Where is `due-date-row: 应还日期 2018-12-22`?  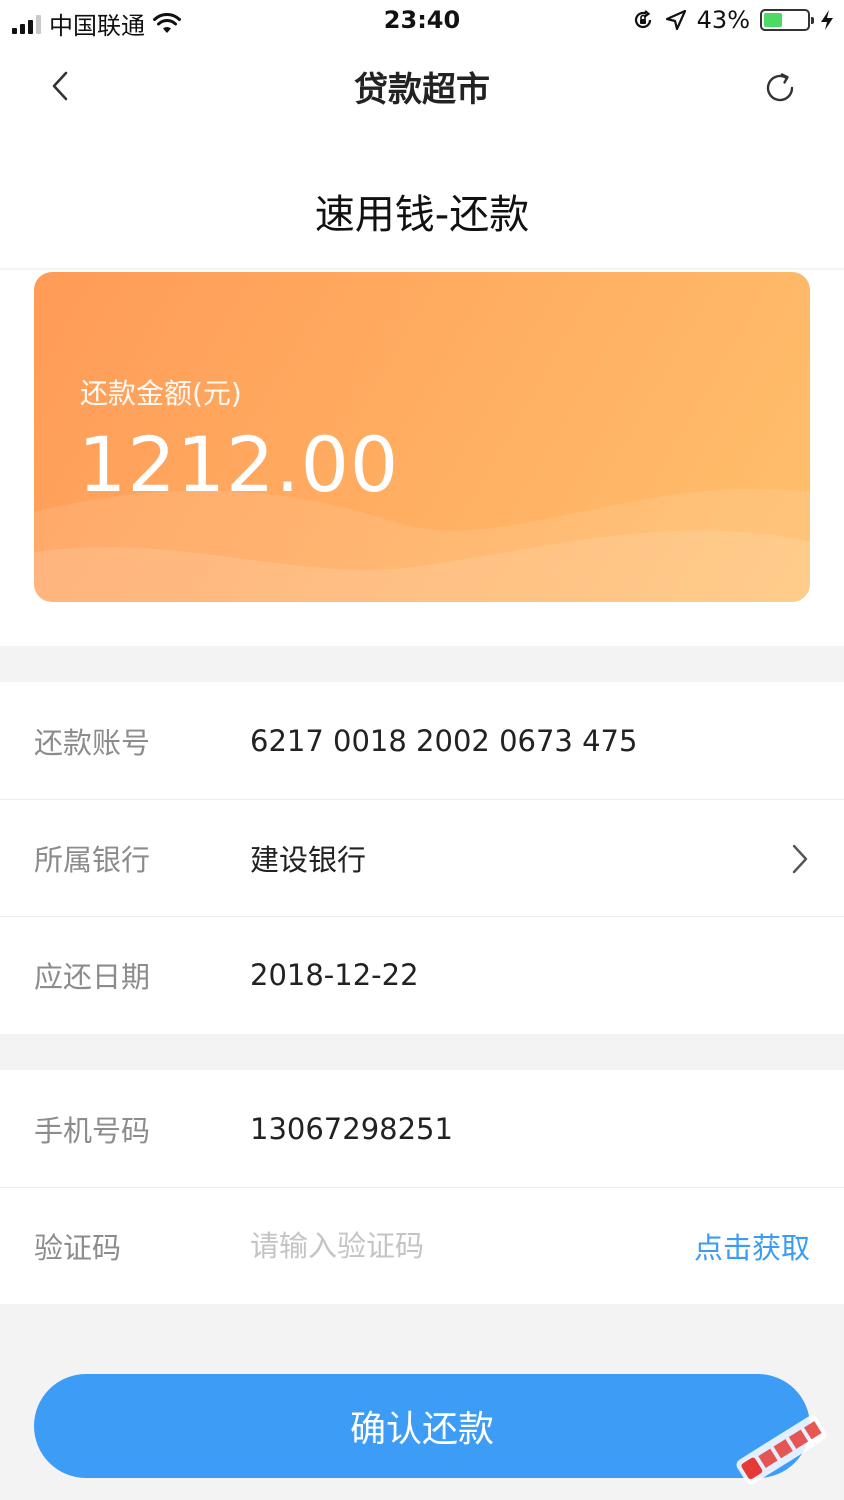 due-date-row: 应还日期 2018-12-22 is located at coordinates (422, 974).